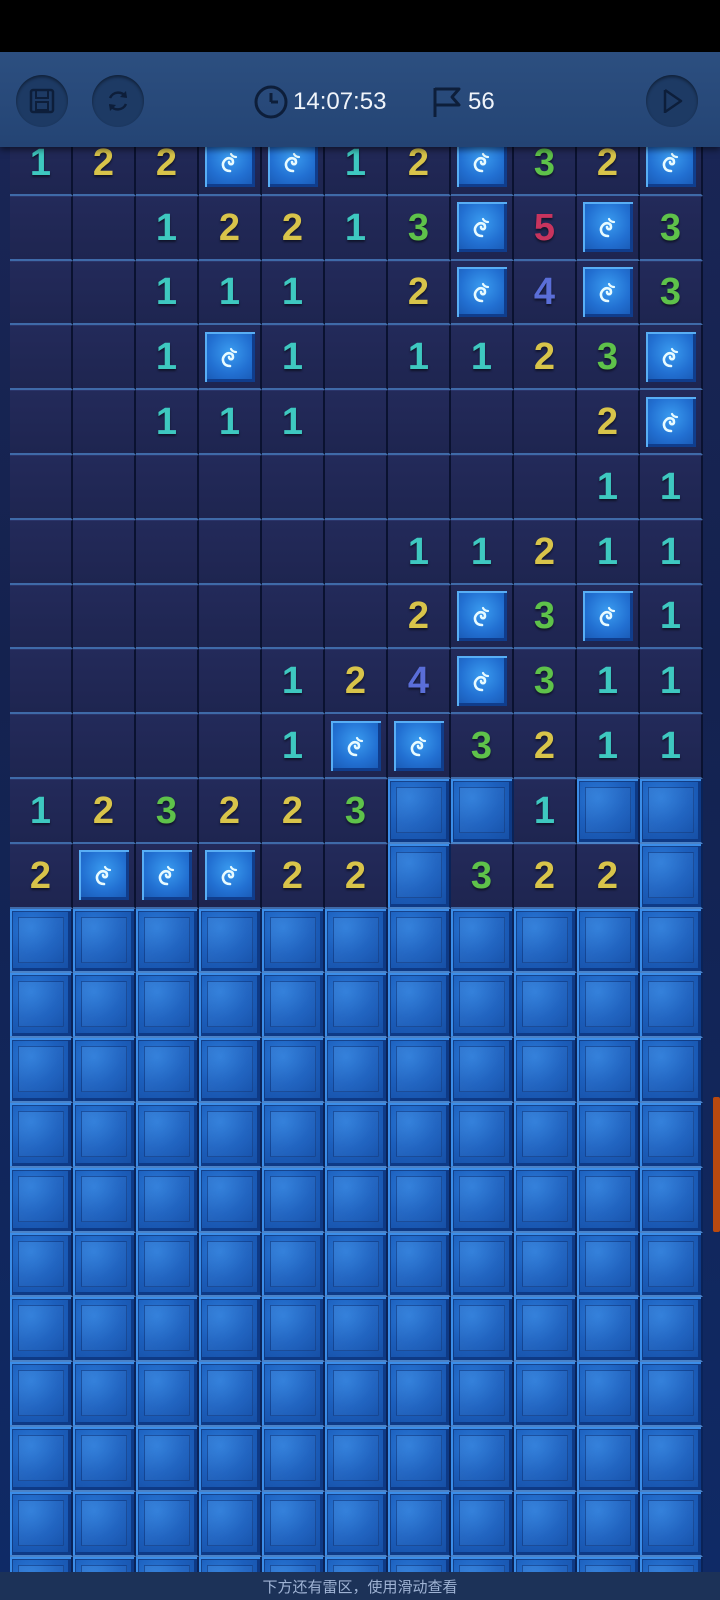  Describe the element at coordinates (545, 228) in the screenshot. I see `number-cell: 5` at that location.